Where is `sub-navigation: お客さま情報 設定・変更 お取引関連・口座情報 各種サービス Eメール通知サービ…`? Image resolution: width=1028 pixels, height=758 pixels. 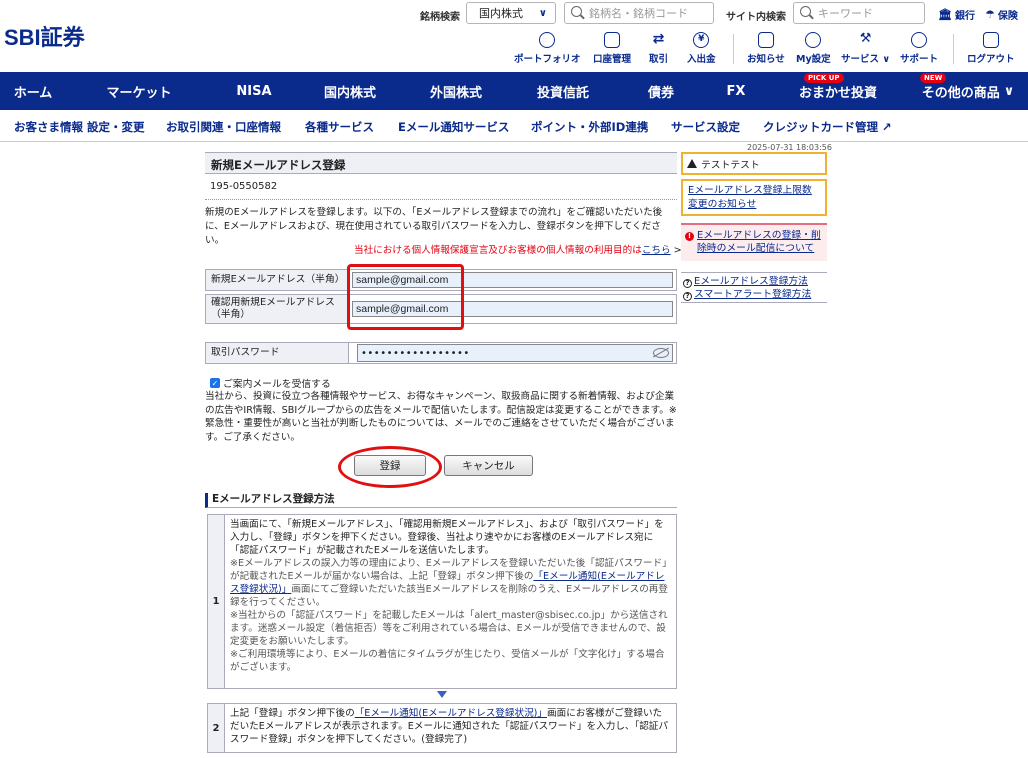
sub-navigation: お客さま情報 設定・変更 お取引関連・口座情報 各種サービス Eメール通知サービ… is located at coordinates (514, 126).